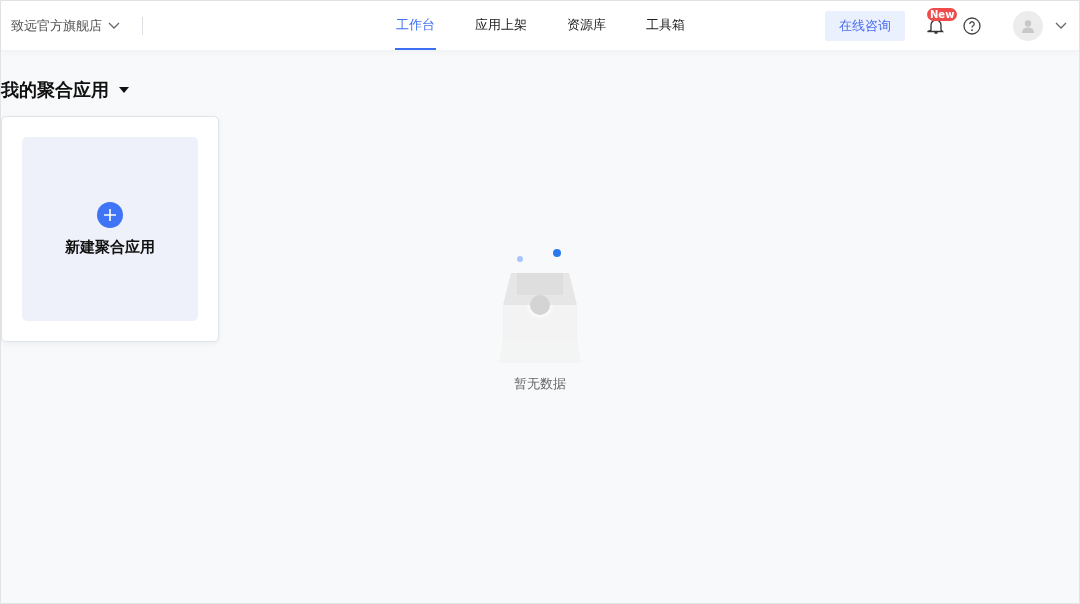 This screenshot has width=1080, height=604. Describe the element at coordinates (586, 25) in the screenshot. I see `nav-tab: 资源库` at that location.